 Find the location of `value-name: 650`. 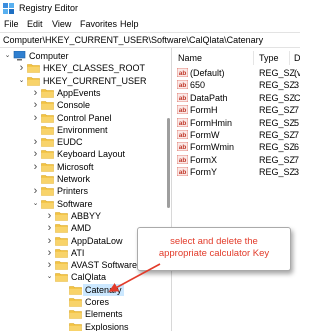

value-name: 650 is located at coordinates (198, 85).